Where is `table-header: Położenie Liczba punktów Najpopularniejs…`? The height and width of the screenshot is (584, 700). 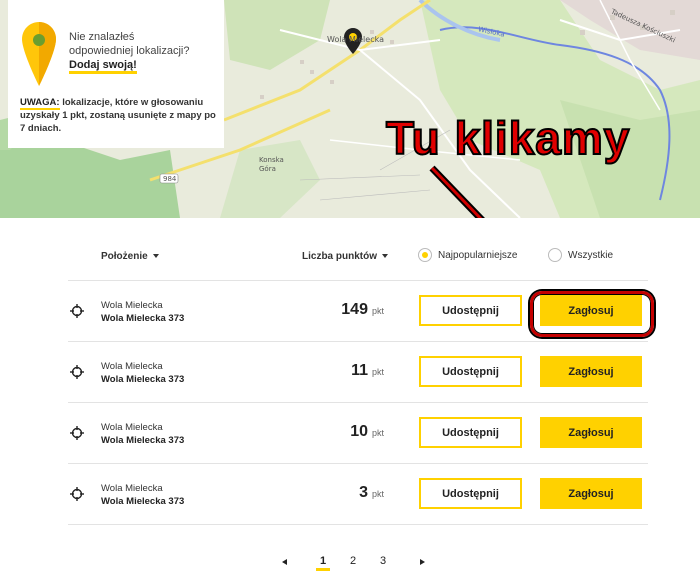
table-header: Położenie Liczba punktów Najpopularniejs… is located at coordinates (358, 257).